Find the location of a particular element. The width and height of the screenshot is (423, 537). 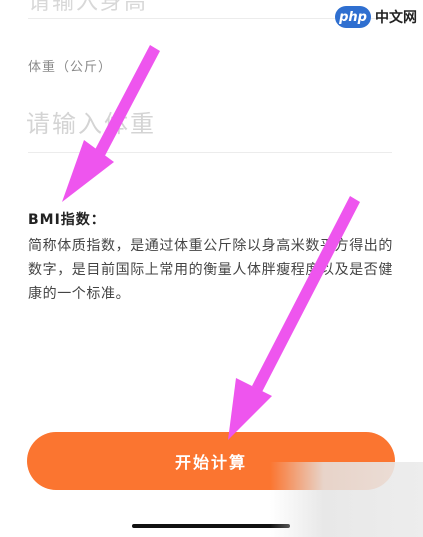

home-indicator is located at coordinates (211, 526).